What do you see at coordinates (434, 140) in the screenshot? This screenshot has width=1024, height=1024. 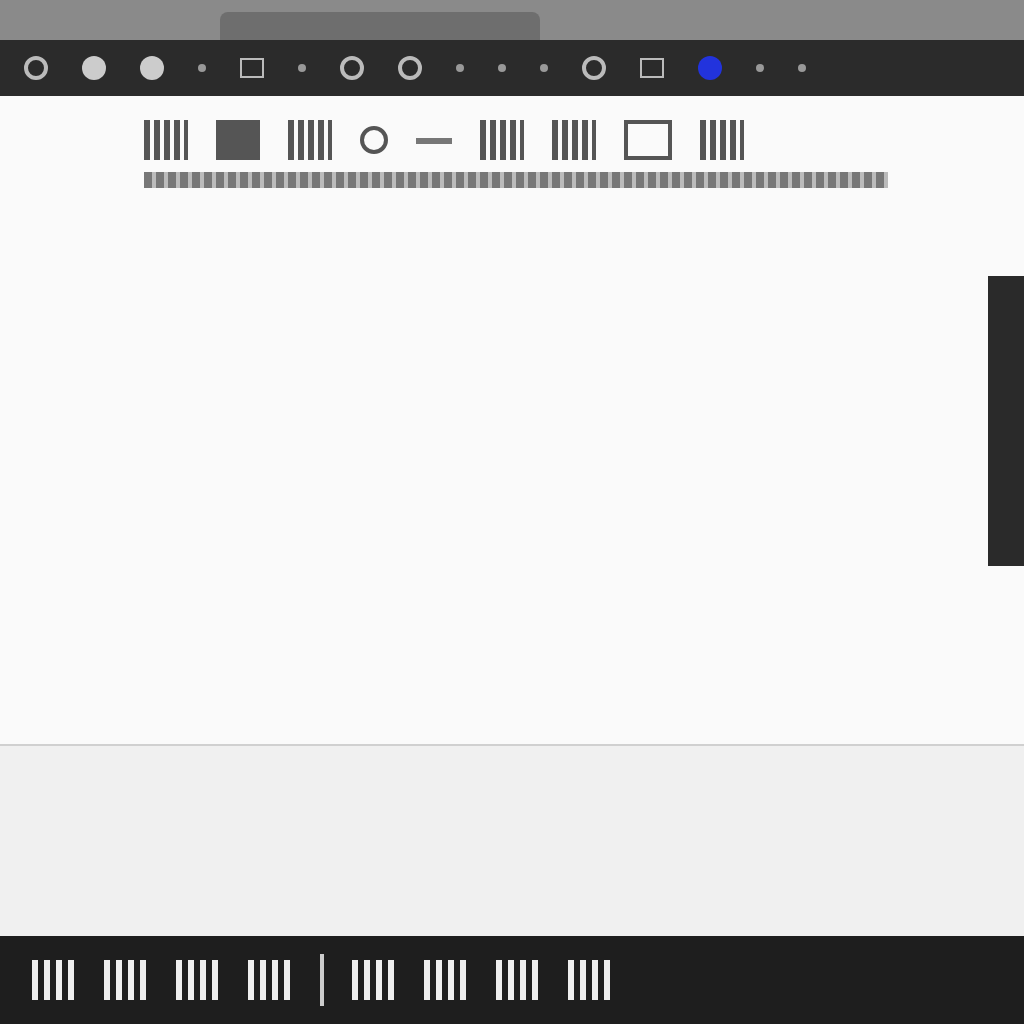 I see `dash-icon` at bounding box center [434, 140].